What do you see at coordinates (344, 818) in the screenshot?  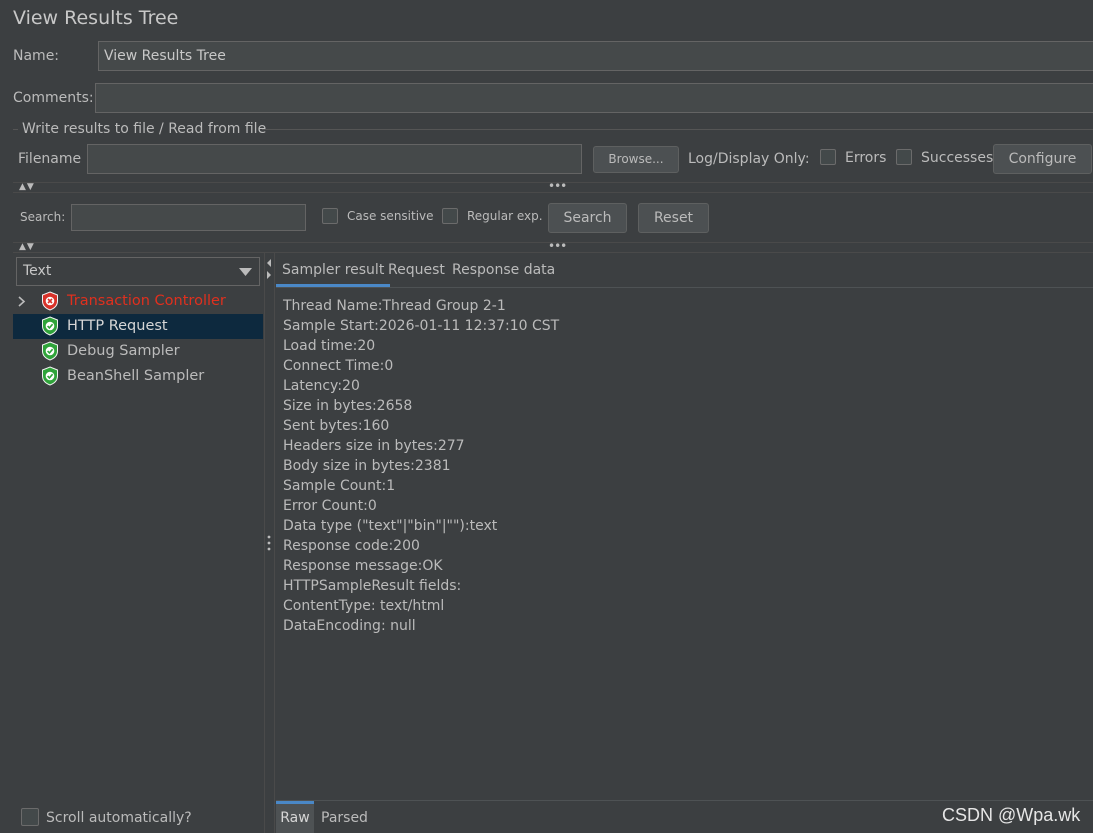 I see `tab-parsed: Parsed` at bounding box center [344, 818].